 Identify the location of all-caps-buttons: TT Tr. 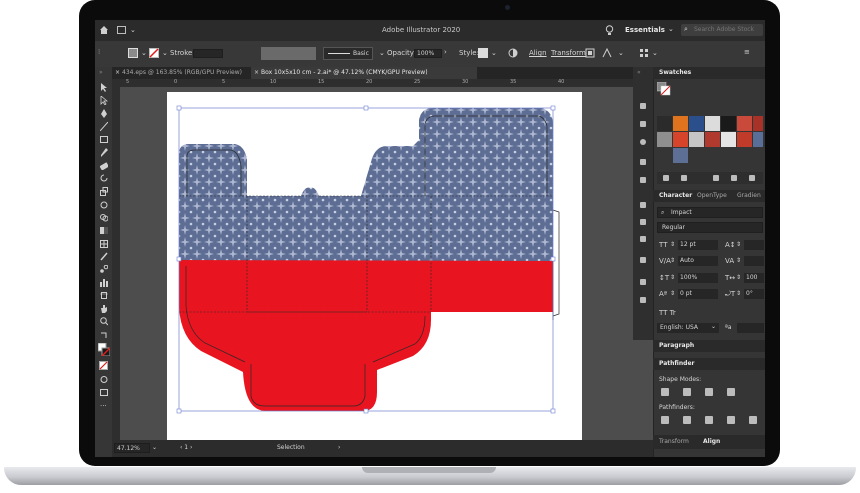
(667, 313).